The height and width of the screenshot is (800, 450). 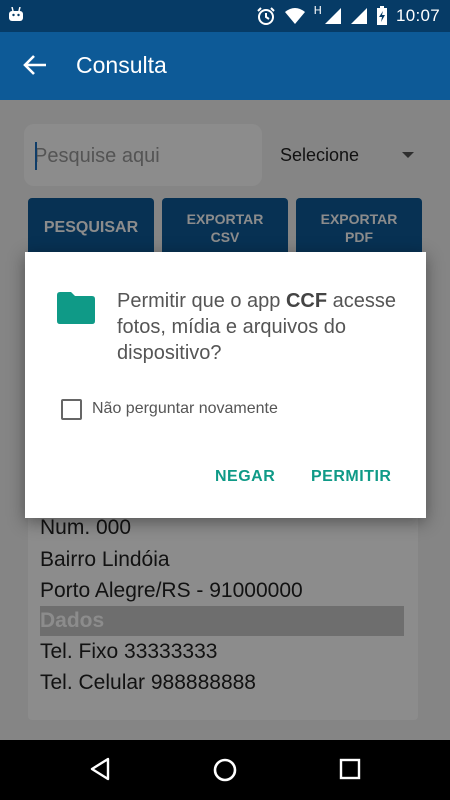 I want to click on dont-ask-again-checkbox, so click(x=71, y=409).